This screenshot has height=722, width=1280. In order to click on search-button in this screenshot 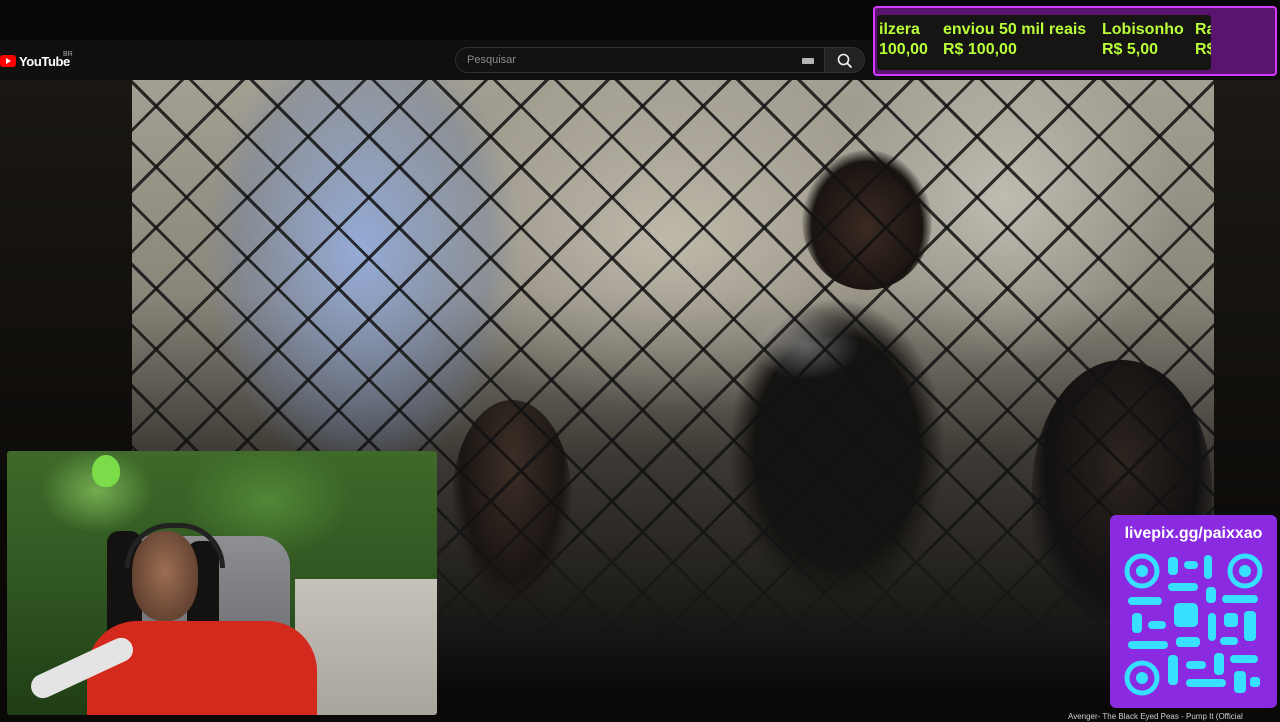, I will do `click(845, 60)`.